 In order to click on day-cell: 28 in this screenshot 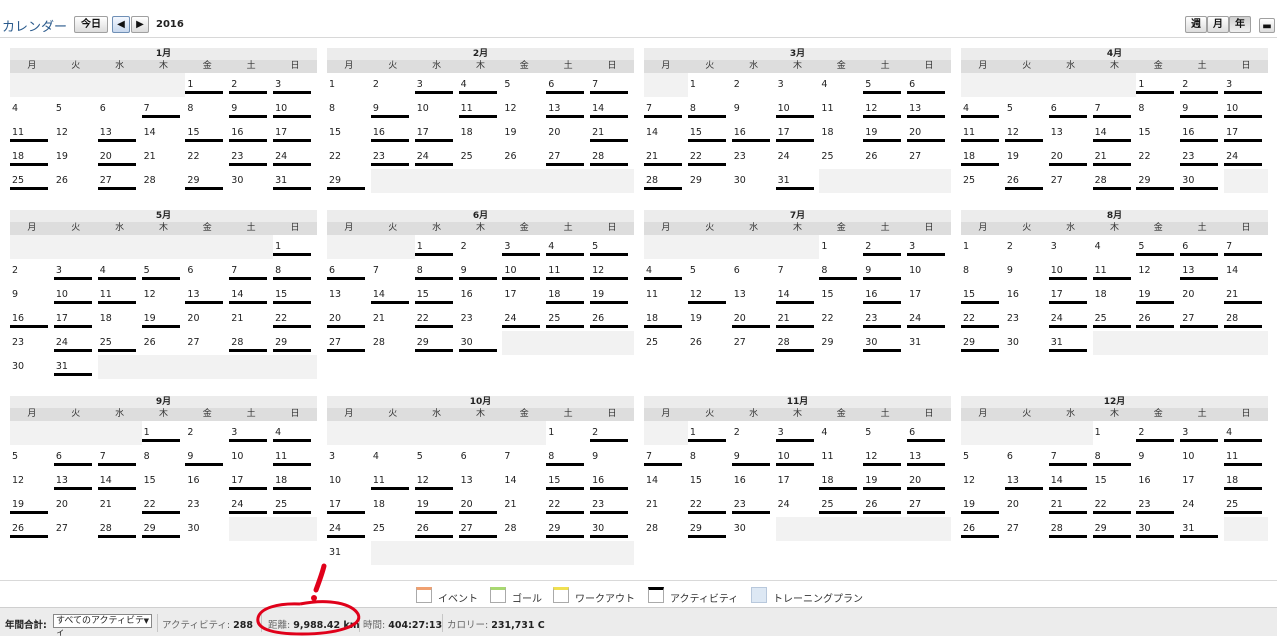, I will do `click(1067, 529)`.